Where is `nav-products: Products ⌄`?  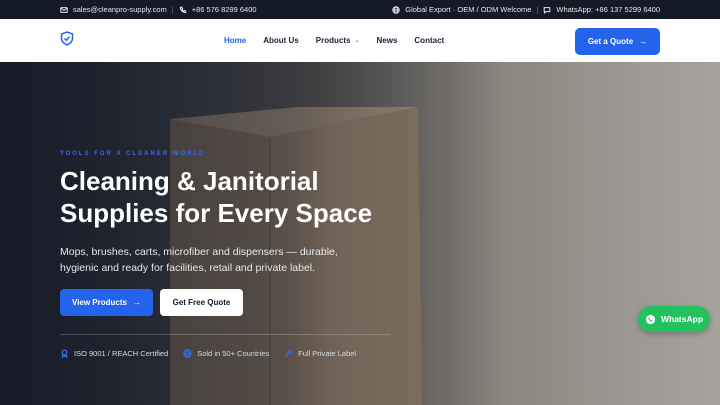 nav-products: Products ⌄ is located at coordinates (338, 40).